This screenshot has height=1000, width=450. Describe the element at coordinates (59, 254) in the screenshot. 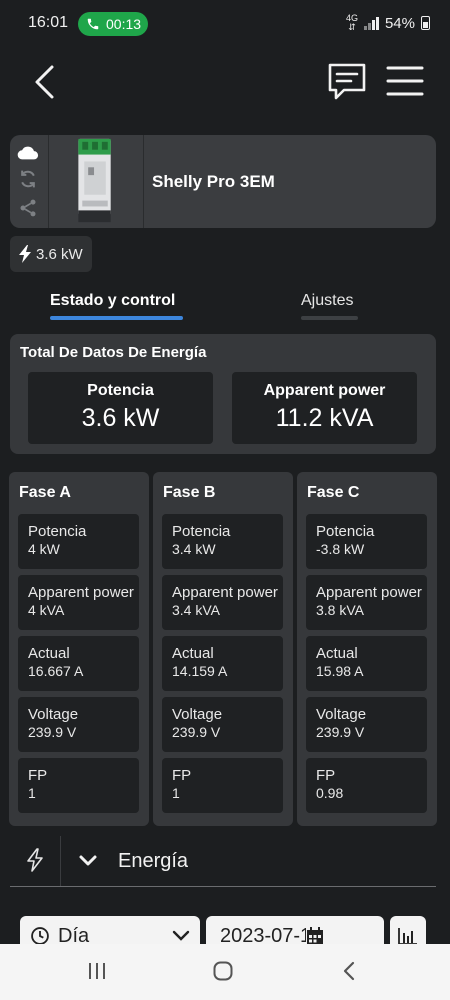

I see `power-value: 3.6 kW` at that location.